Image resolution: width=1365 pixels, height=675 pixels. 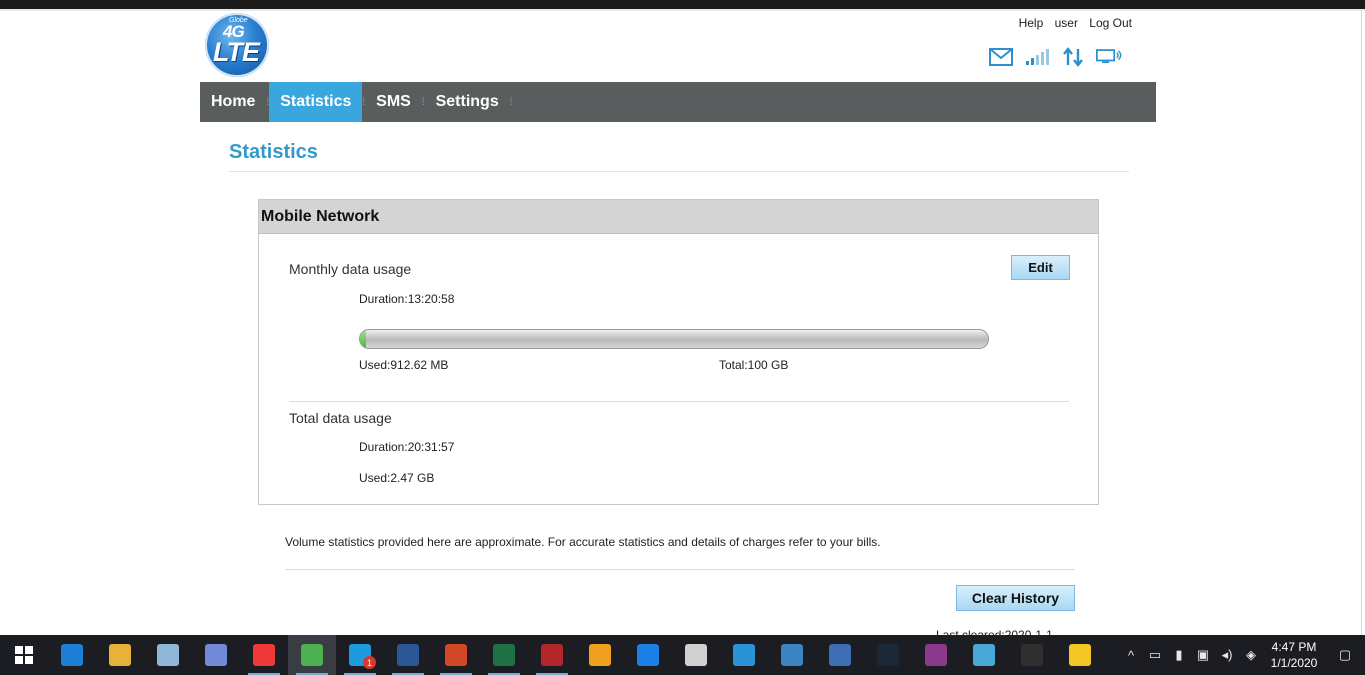 I want to click on roblox-icon, so click(x=696, y=655).